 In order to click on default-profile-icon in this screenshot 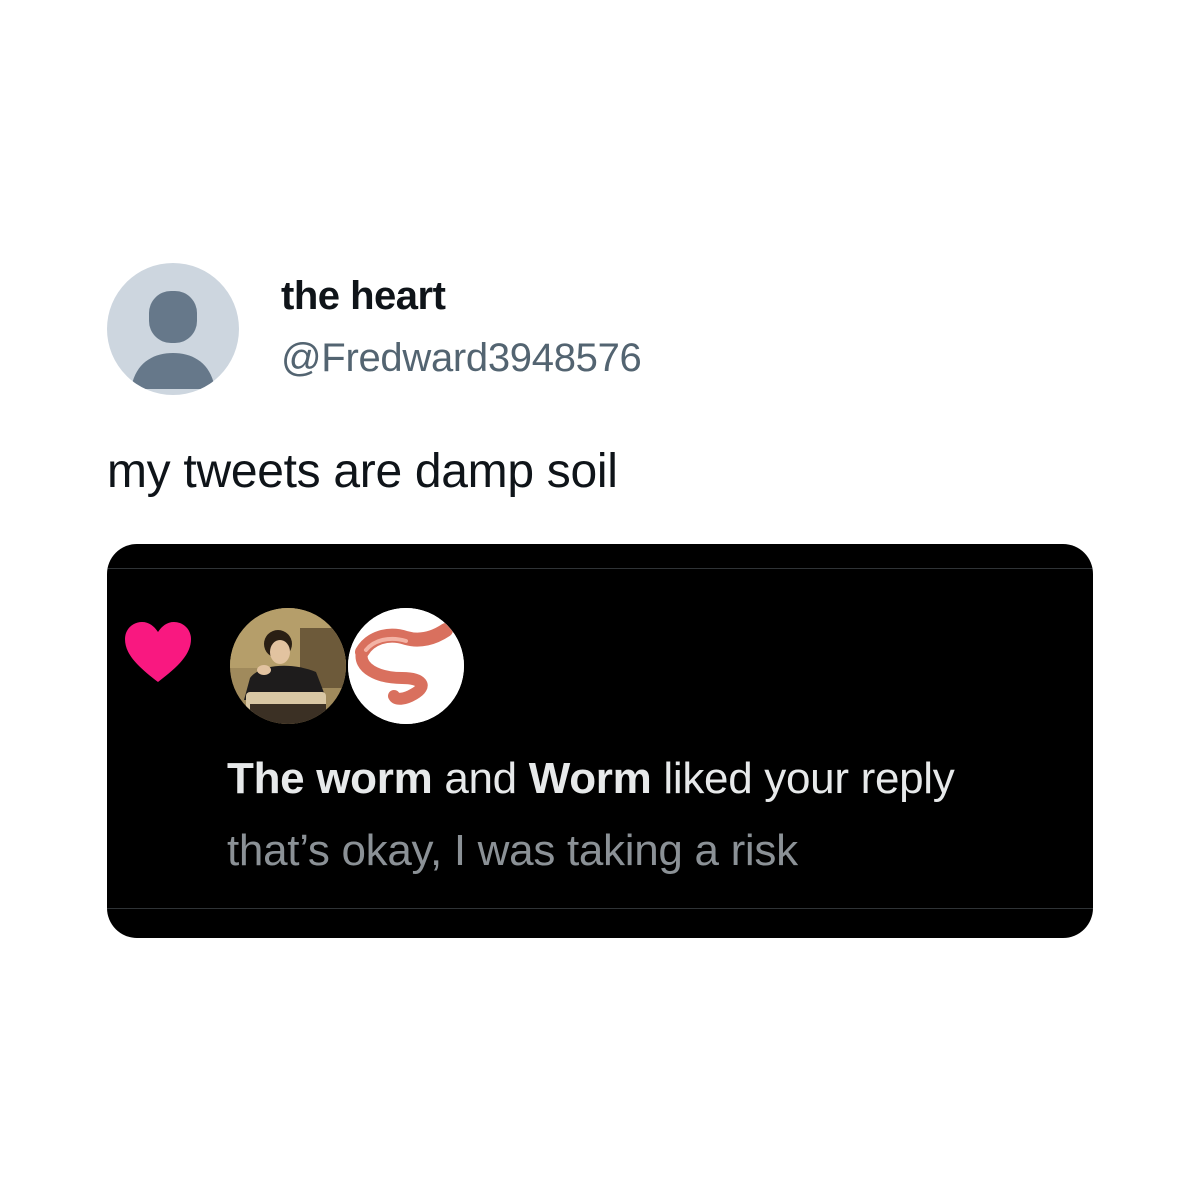, I will do `click(173, 340)`.